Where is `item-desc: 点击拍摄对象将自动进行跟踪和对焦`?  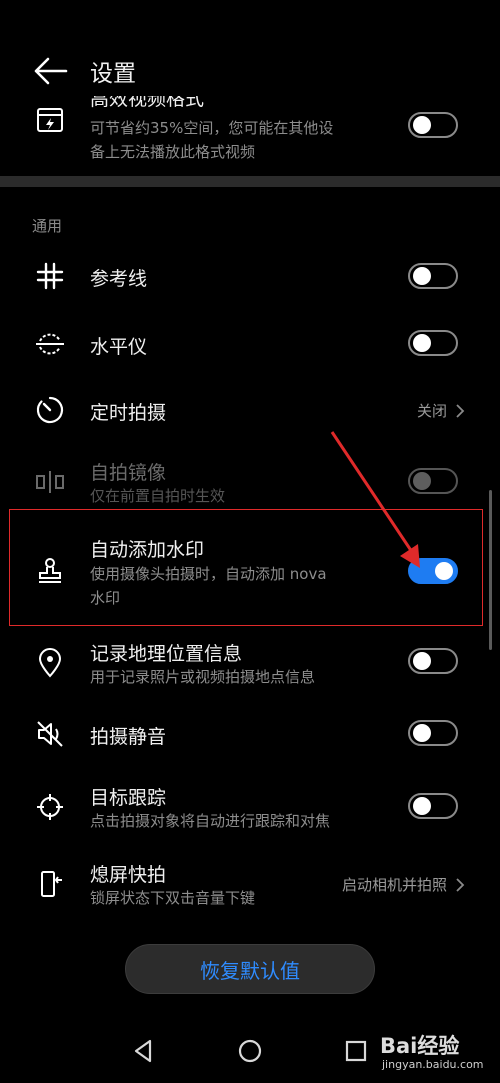
item-desc: 点击拍摄对象将自动进行跟踪和对焦 is located at coordinates (210, 821).